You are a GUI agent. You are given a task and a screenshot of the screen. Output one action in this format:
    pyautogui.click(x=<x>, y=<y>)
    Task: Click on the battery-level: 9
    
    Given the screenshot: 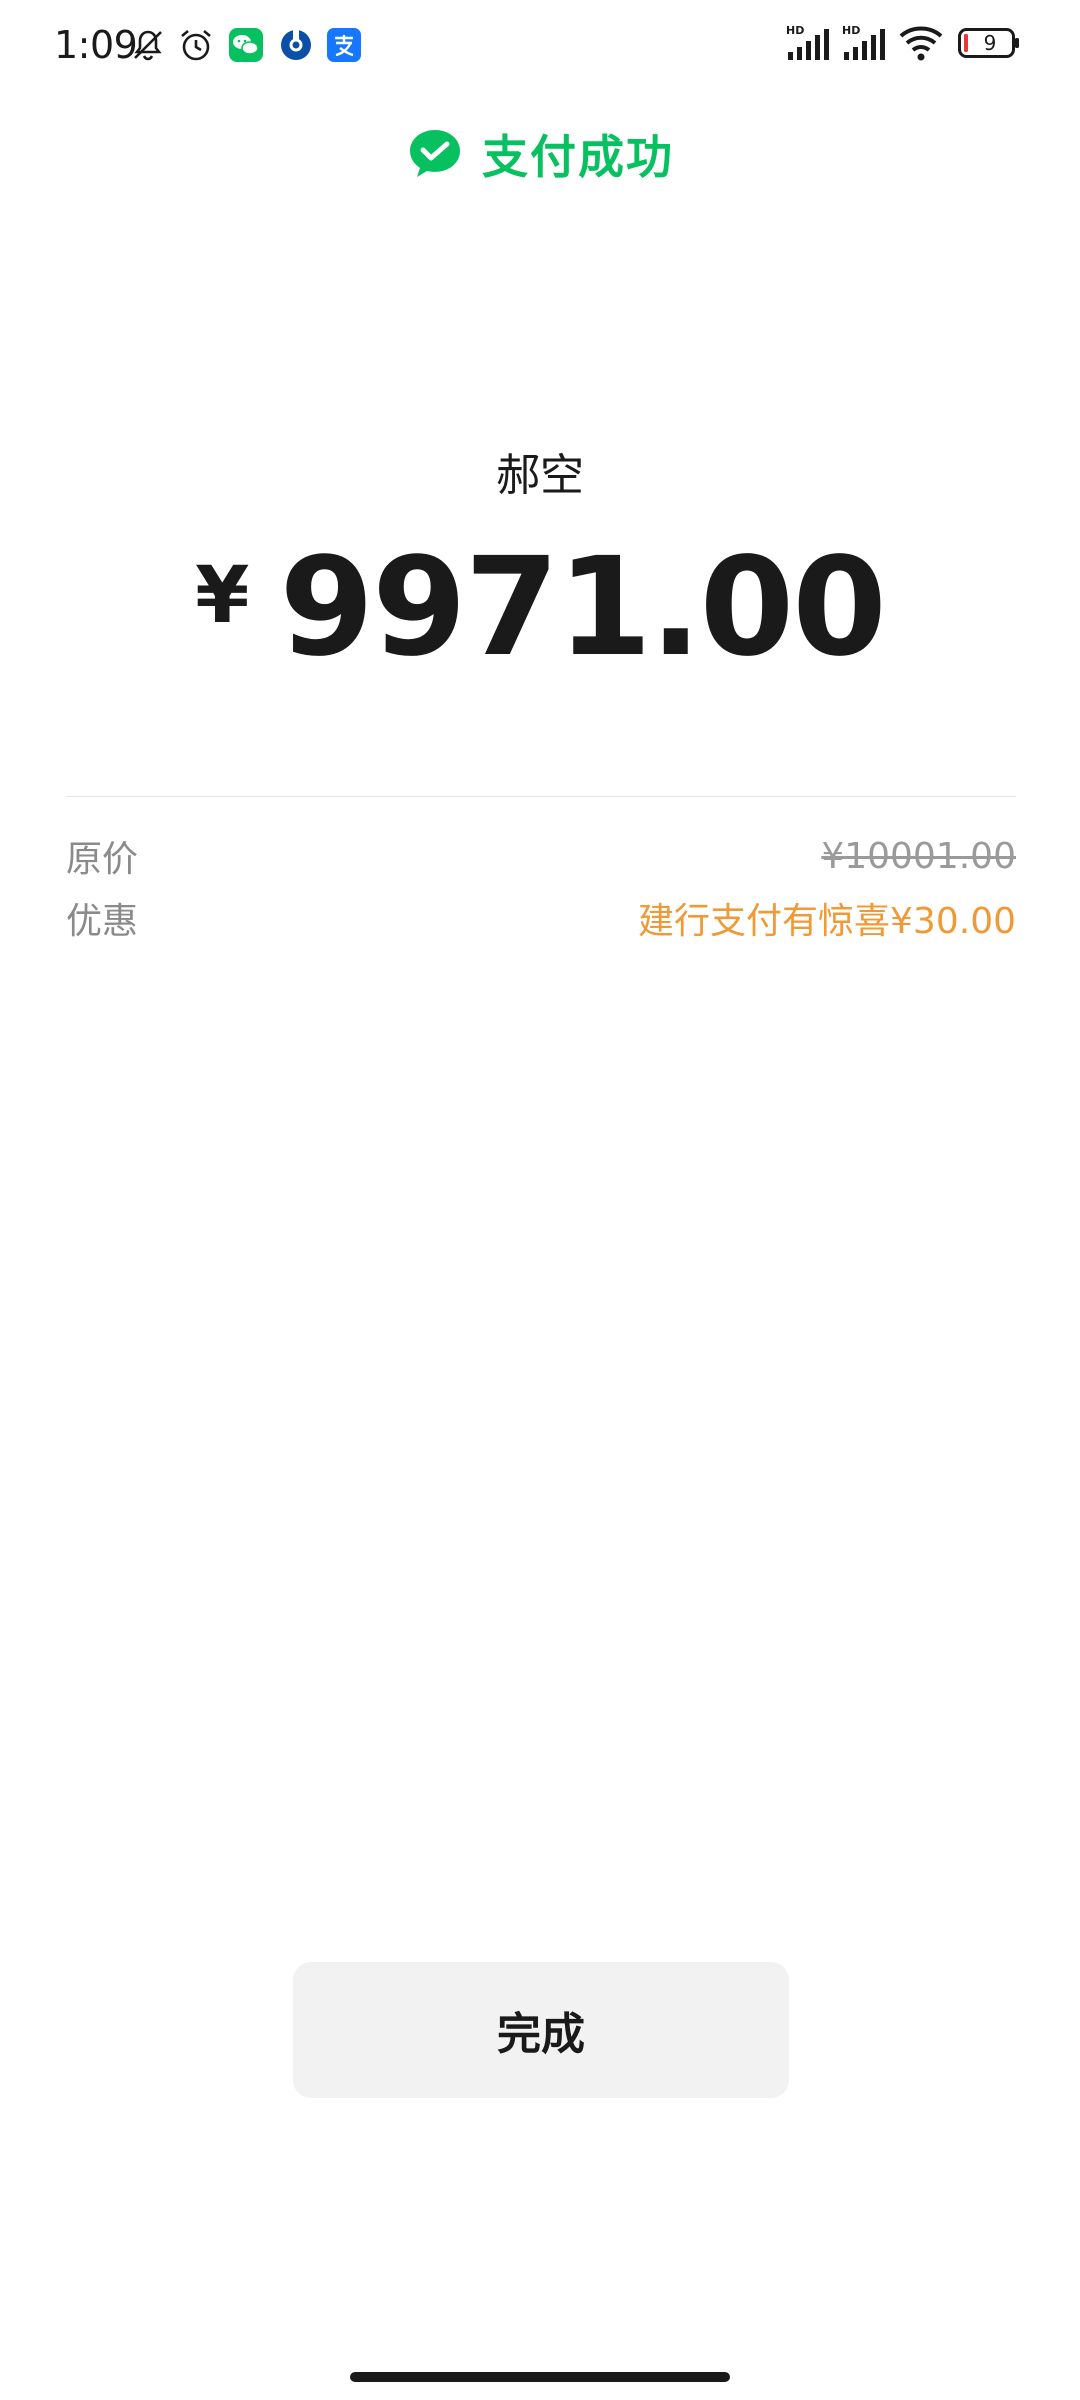 What is the action you would take?
    pyautogui.click(x=990, y=43)
    